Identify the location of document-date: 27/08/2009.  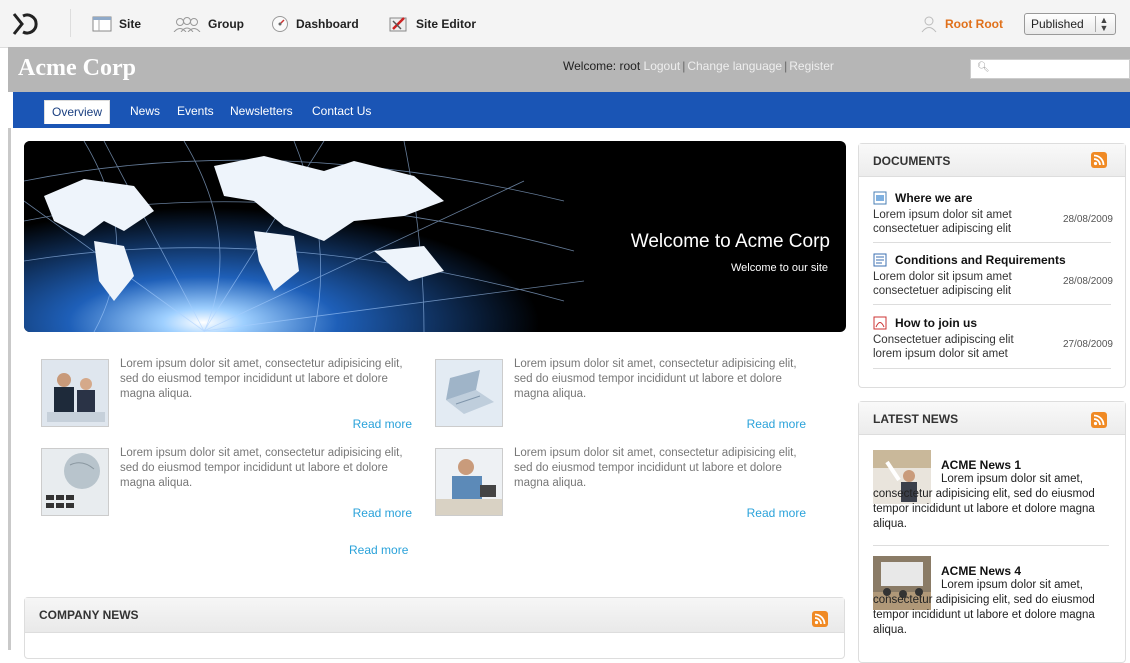
(1087, 344).